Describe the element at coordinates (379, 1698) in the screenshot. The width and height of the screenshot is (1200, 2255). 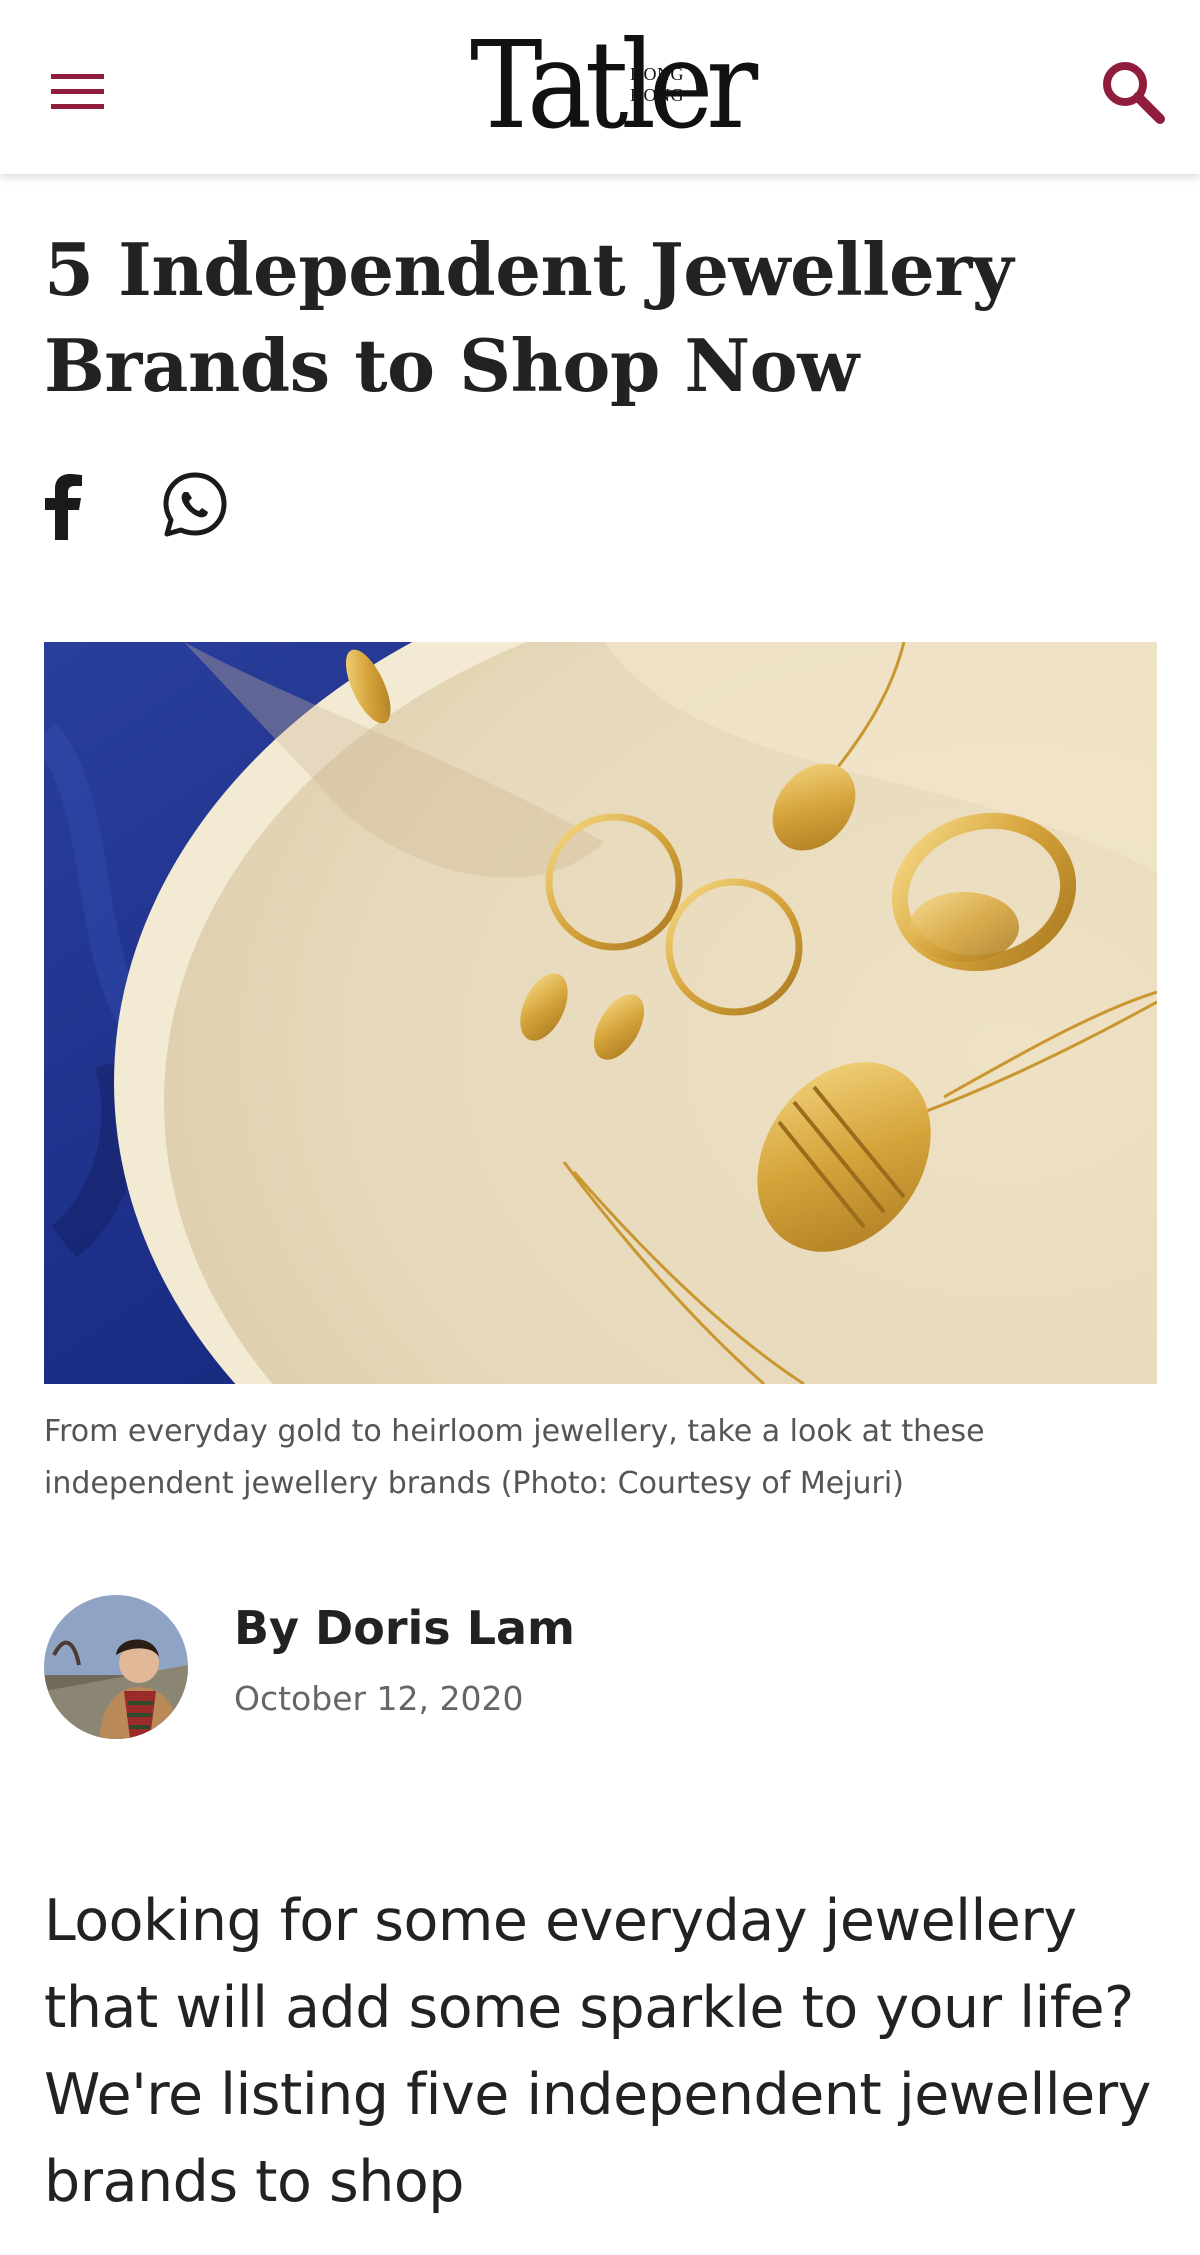
I see `publish-date: October 12, 2020` at that location.